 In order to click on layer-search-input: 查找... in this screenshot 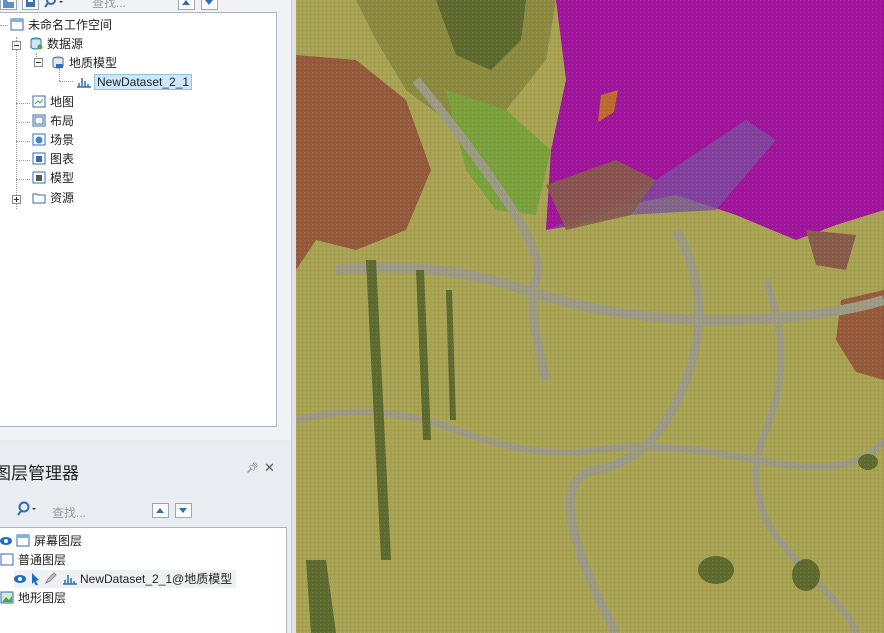, I will do `click(69, 512)`.